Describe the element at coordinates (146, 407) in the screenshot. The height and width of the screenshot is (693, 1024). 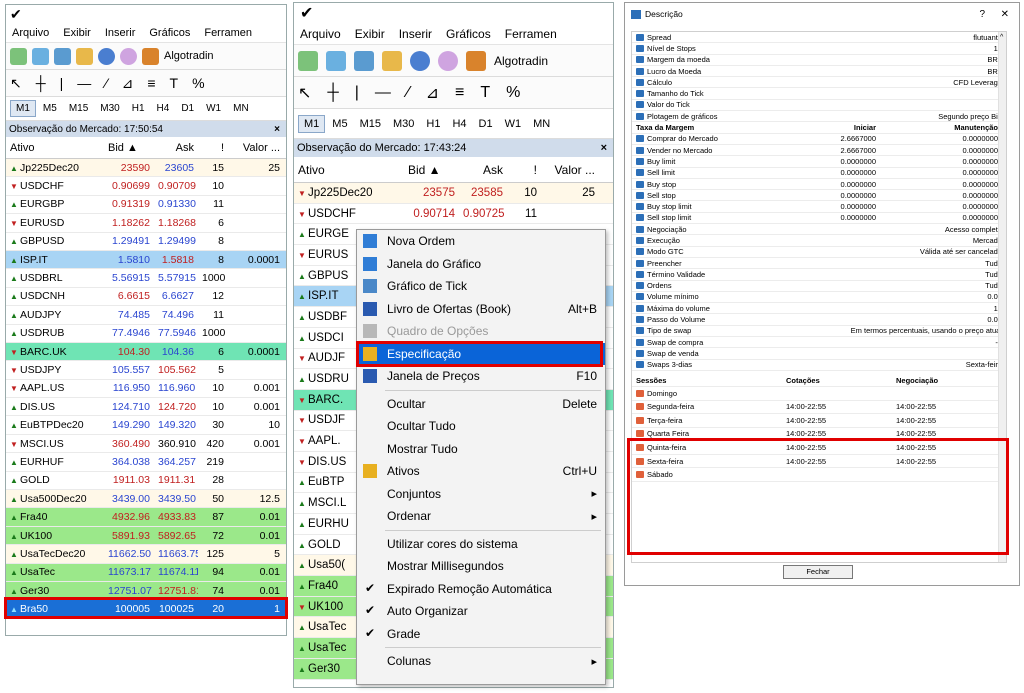
I see `table-row: ▲ DIS.US 124.710 124.720 10 0.001` at that location.